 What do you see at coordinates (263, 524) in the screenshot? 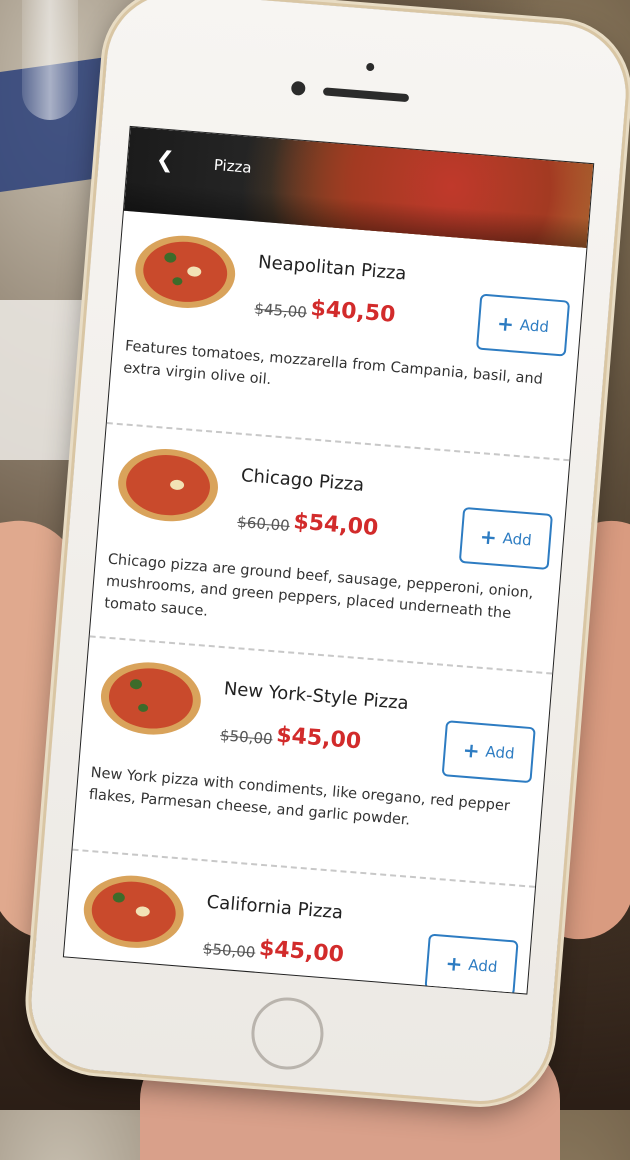
I see `old-price: $60,00` at bounding box center [263, 524].